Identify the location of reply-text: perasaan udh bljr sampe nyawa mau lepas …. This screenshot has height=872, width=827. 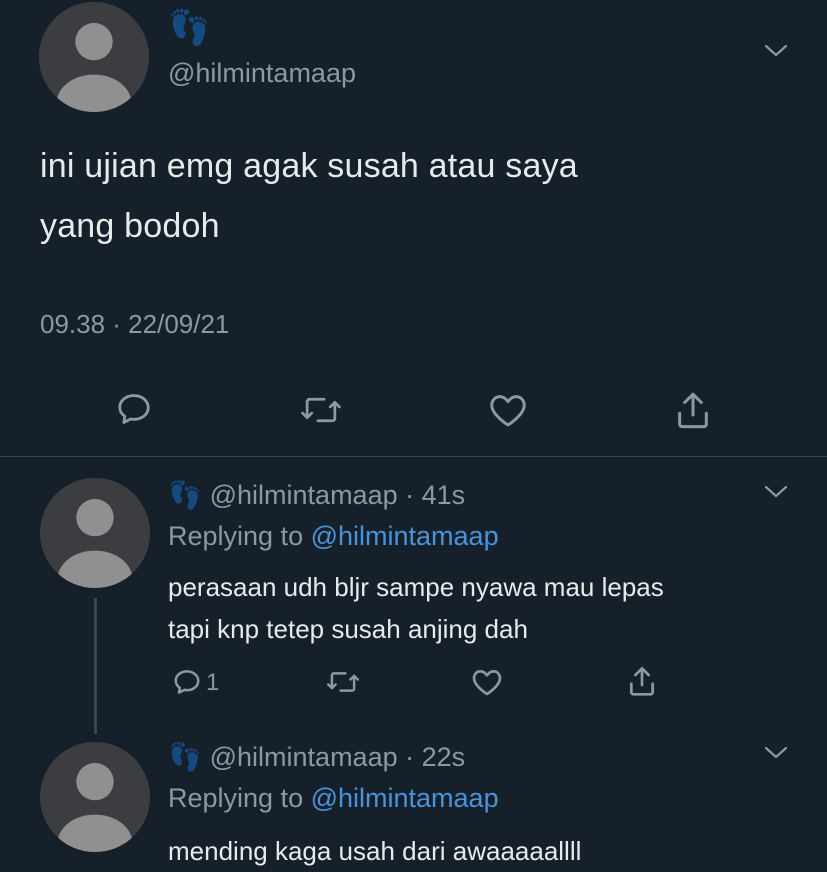
(488, 608).